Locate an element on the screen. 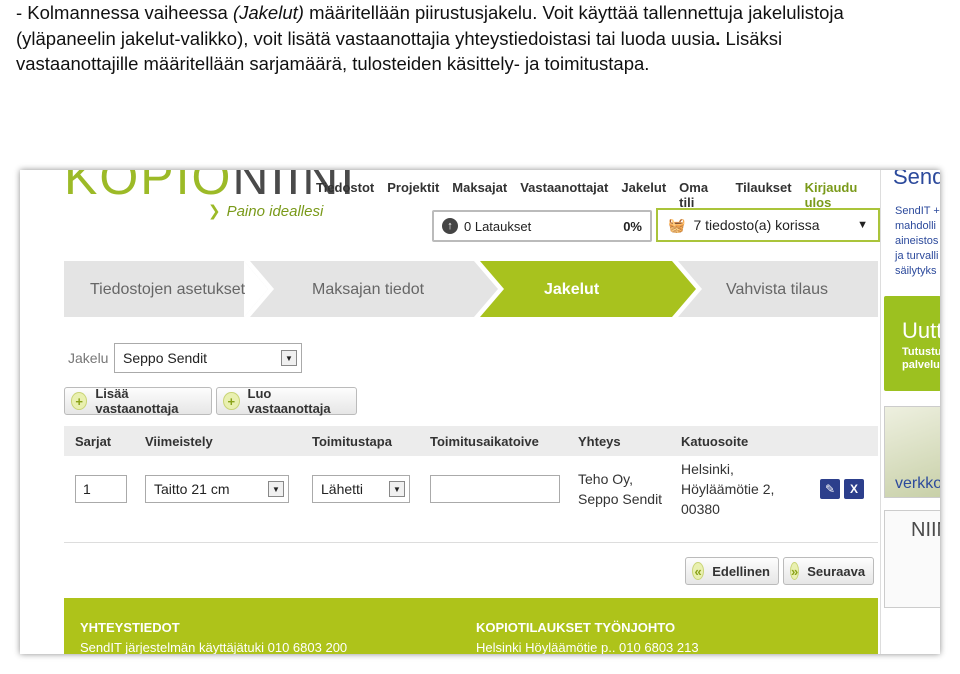 The image size is (960, 674). sidebar-title: Send is located at coordinates (916, 179).